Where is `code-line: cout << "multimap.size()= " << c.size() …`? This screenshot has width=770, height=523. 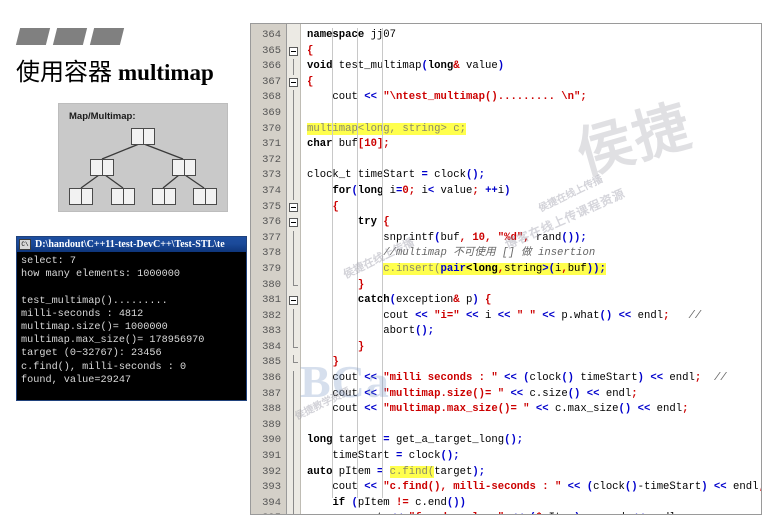 code-line: cout << "multimap.size()= " << c.size() … is located at coordinates (531, 395).